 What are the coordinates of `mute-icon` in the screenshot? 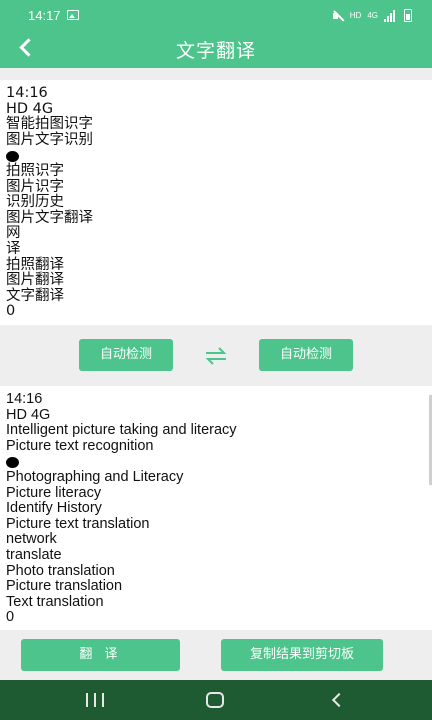 It's located at (338, 16).